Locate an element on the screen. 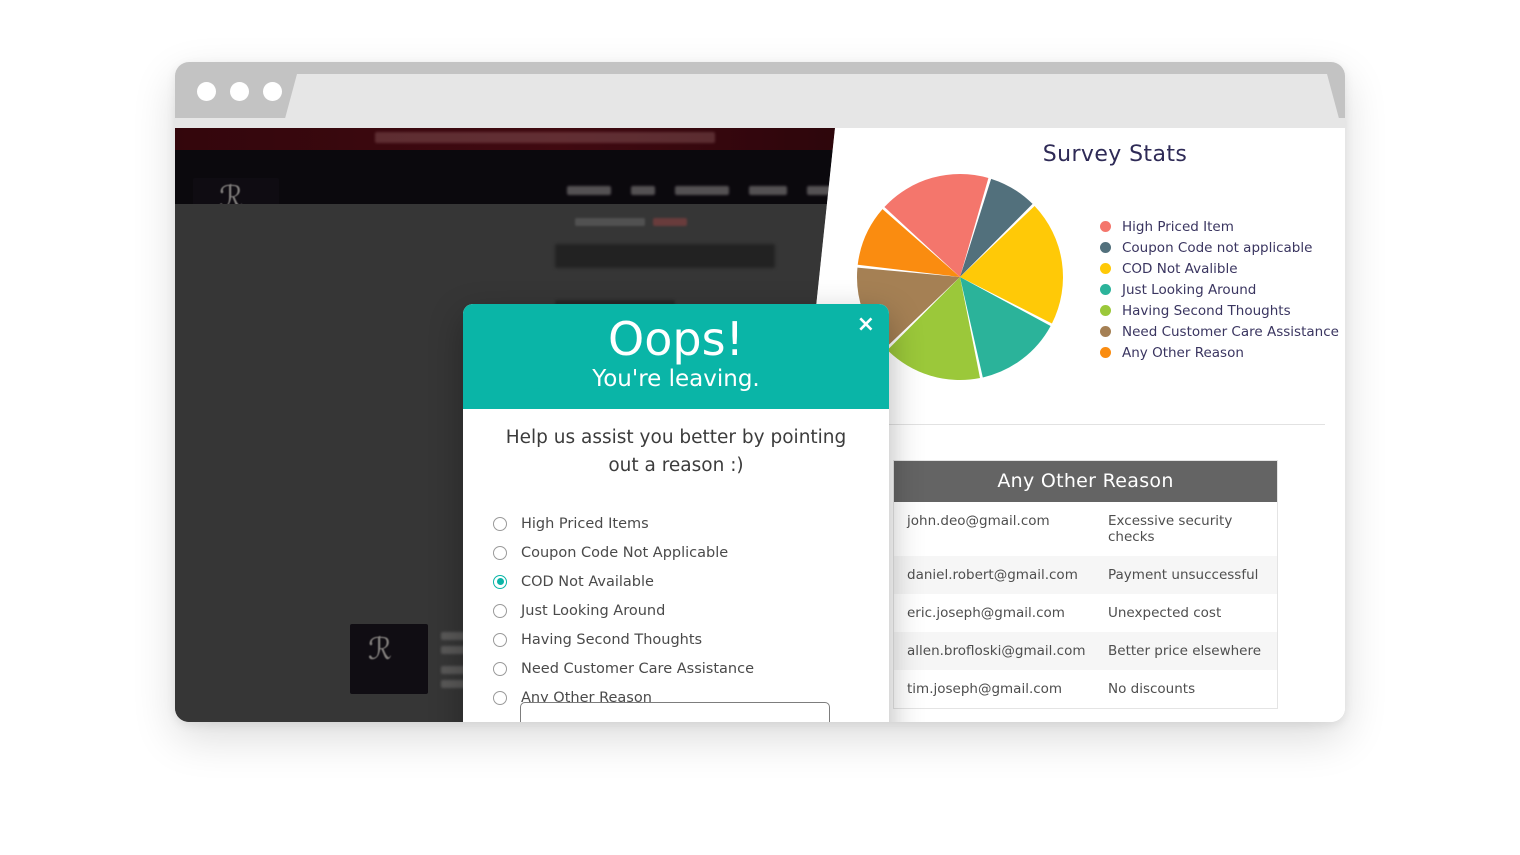 The height and width of the screenshot is (855, 1520). table-cell-email: john.deo@gmail.com is located at coordinates (978, 521).